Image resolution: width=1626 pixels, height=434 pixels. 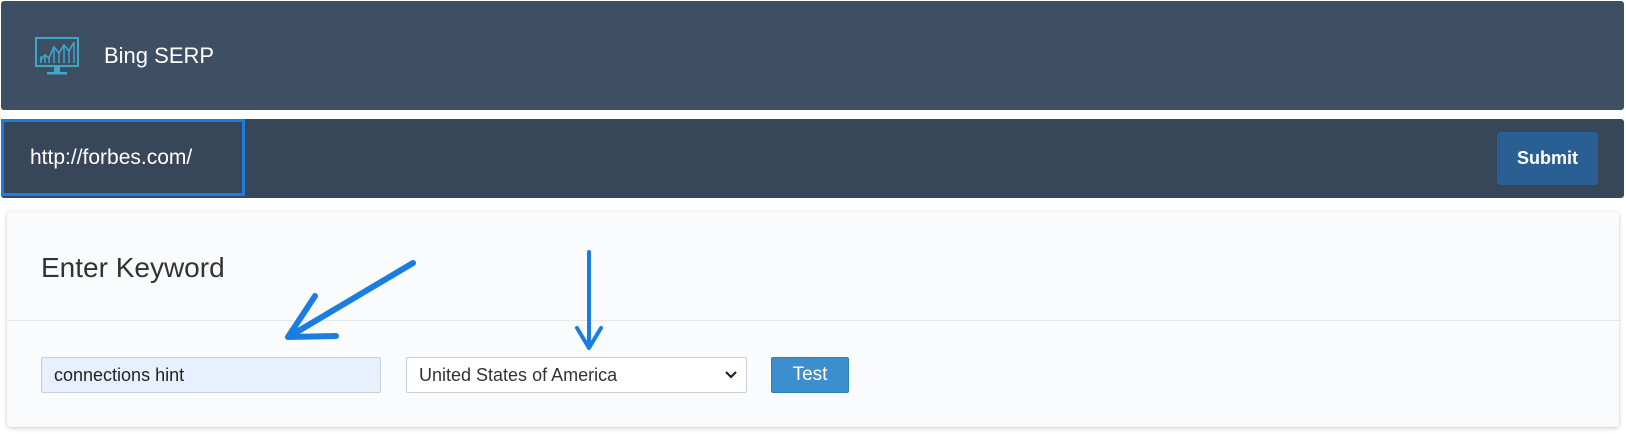 What do you see at coordinates (159, 55) in the screenshot?
I see `app-title: Bing SERP` at bounding box center [159, 55].